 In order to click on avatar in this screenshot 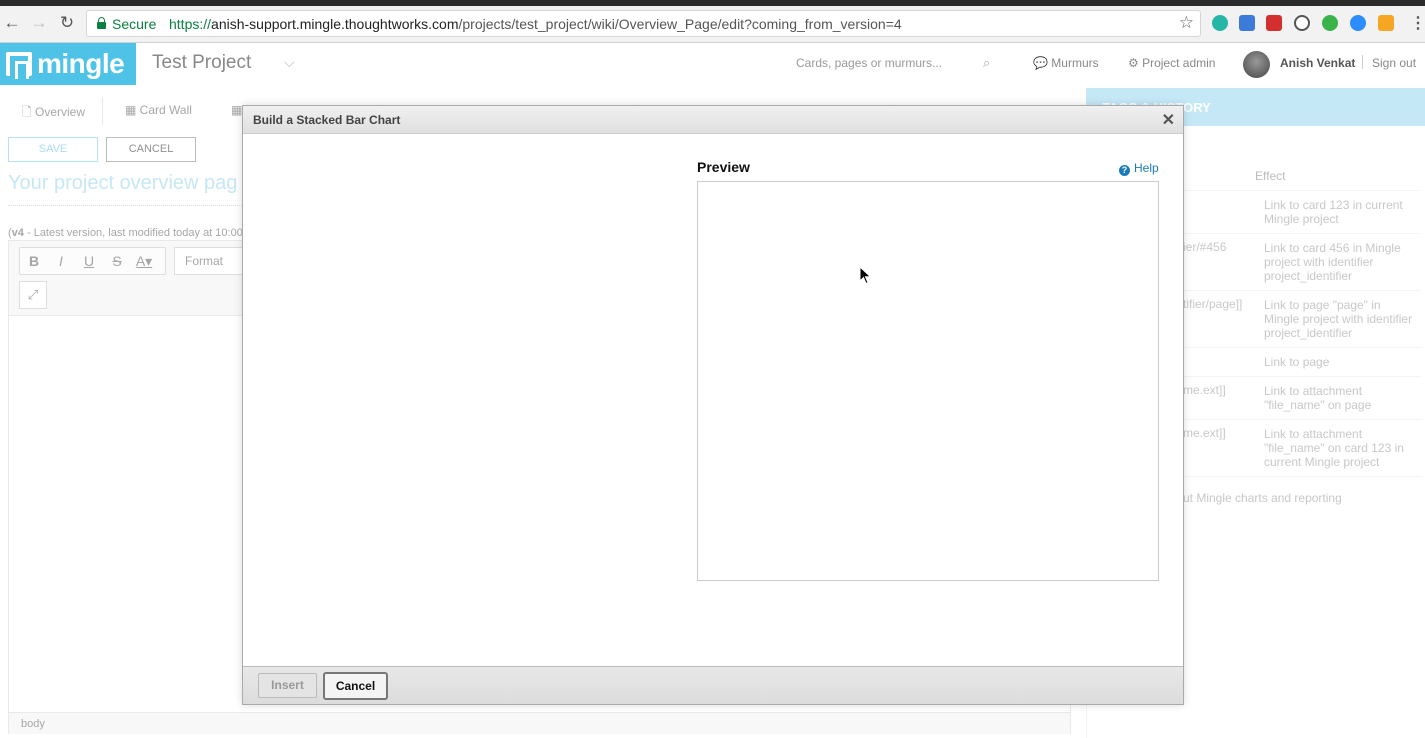, I will do `click(1256, 64)`.